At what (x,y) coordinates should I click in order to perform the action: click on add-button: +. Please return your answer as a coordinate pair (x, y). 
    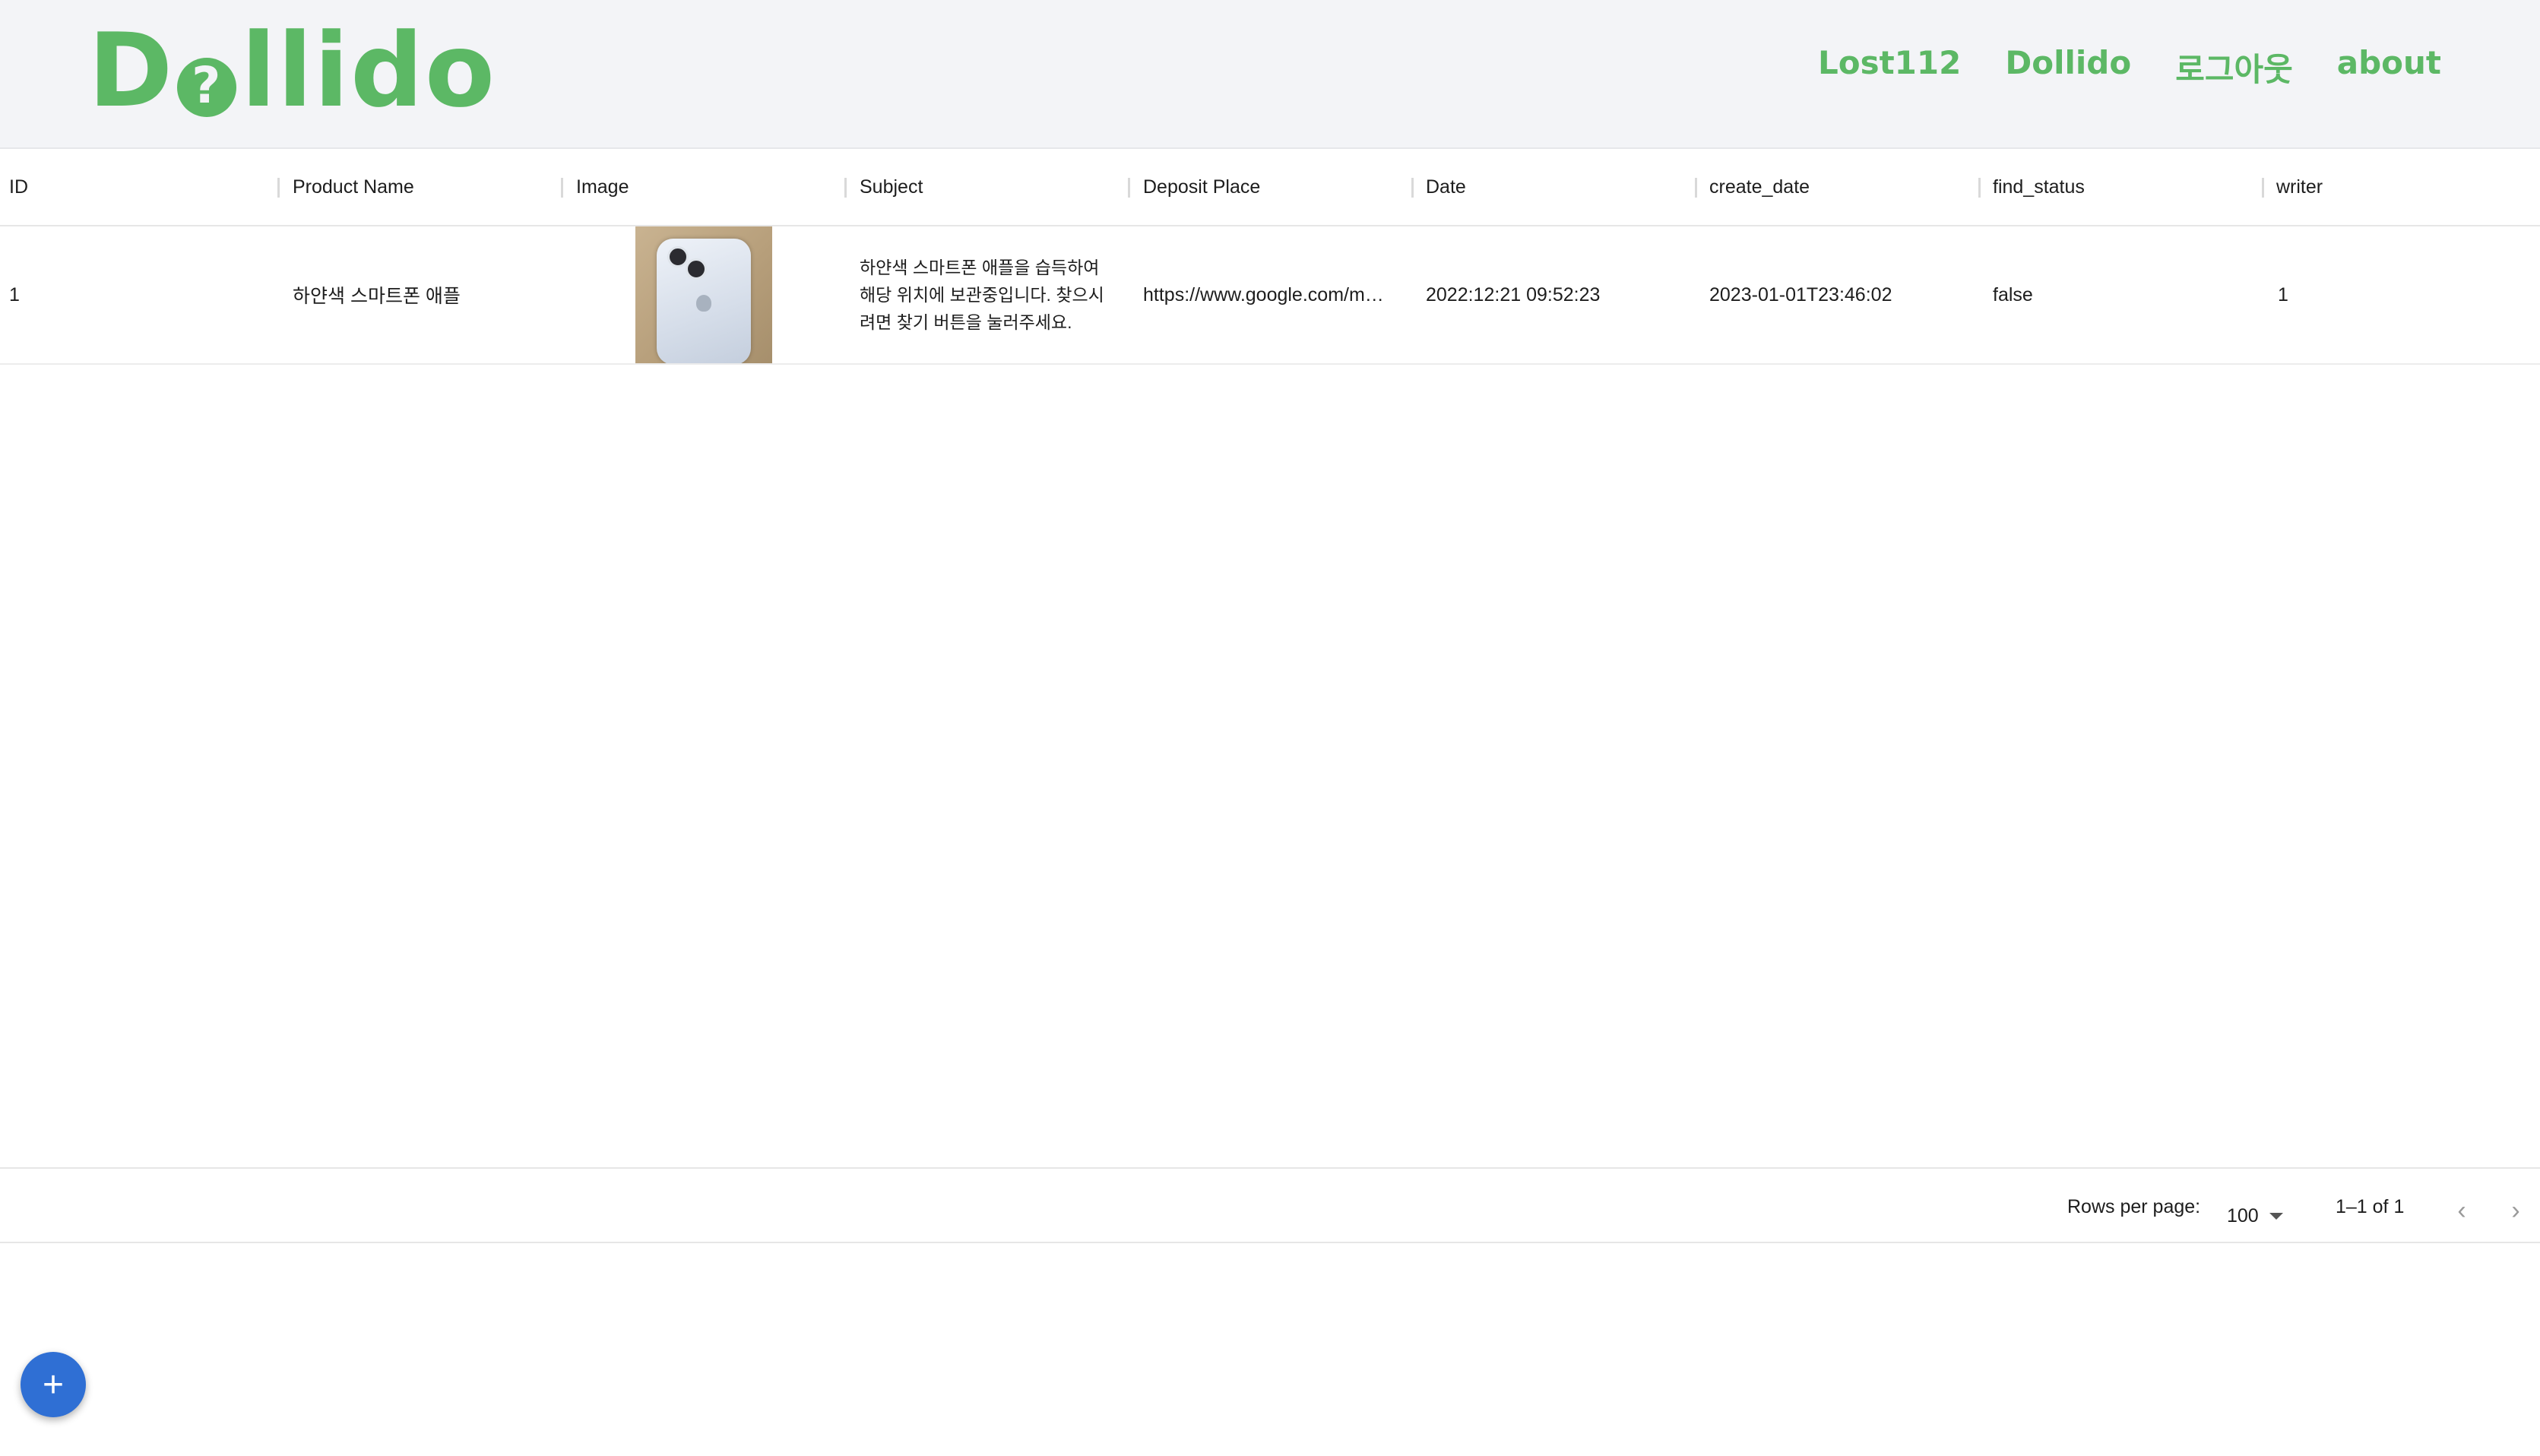
    Looking at the image, I should click on (54, 1384).